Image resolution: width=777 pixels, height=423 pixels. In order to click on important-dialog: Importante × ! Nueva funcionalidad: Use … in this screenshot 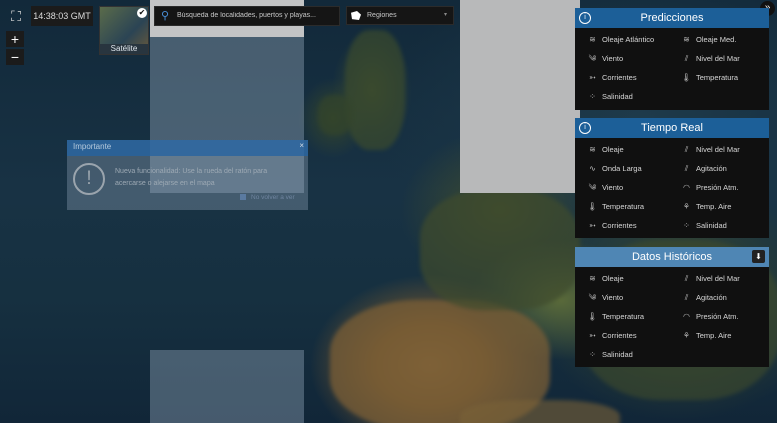, I will do `click(187, 175)`.